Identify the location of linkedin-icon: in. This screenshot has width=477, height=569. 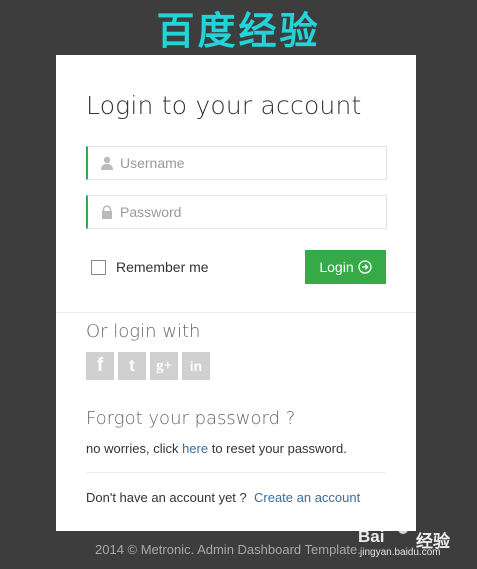
(196, 366).